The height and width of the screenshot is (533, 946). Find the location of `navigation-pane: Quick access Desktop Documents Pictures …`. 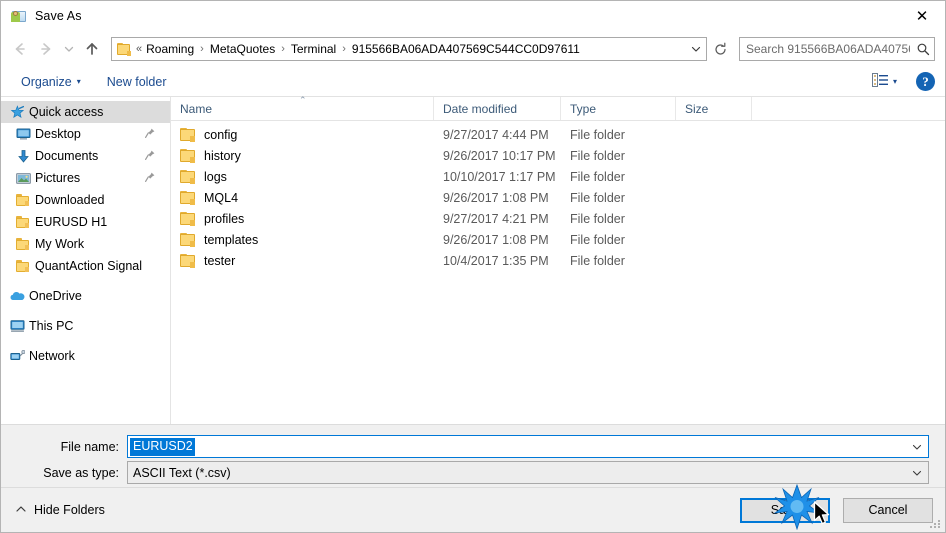

navigation-pane: Quick access Desktop Documents Pictures … is located at coordinates (86, 260).